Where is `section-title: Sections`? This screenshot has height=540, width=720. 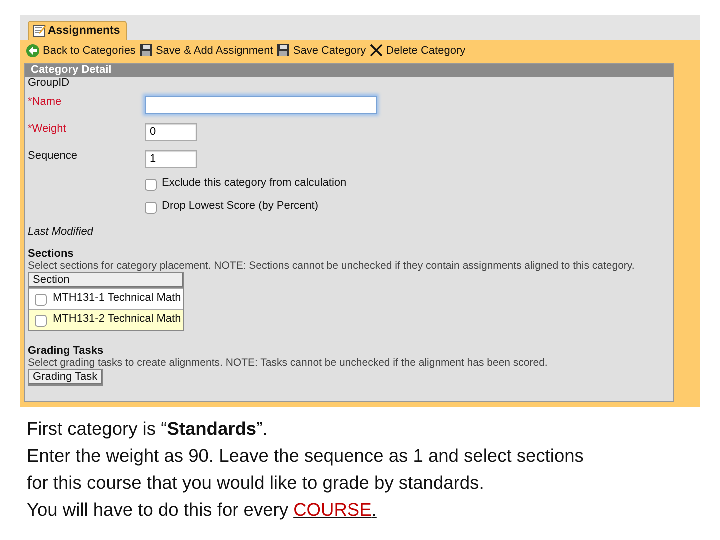 section-title: Sections is located at coordinates (51, 254).